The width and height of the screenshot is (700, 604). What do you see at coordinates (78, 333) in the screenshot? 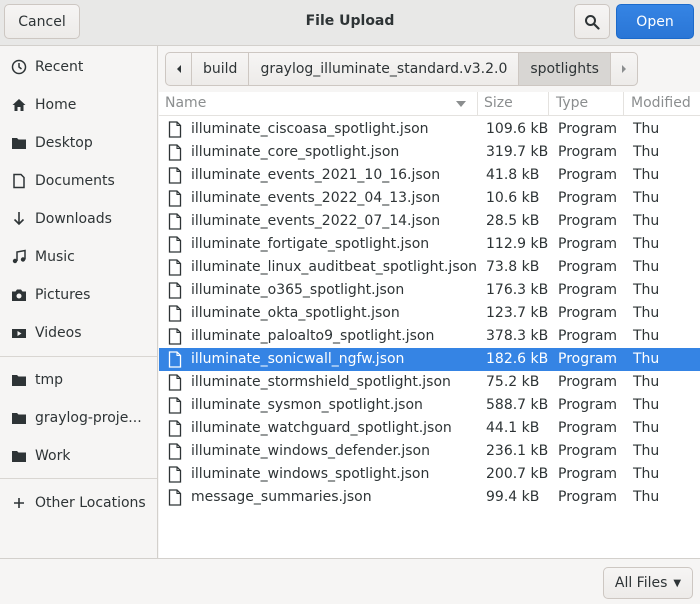
I see `sidebar-item-videos: Videos` at bounding box center [78, 333].